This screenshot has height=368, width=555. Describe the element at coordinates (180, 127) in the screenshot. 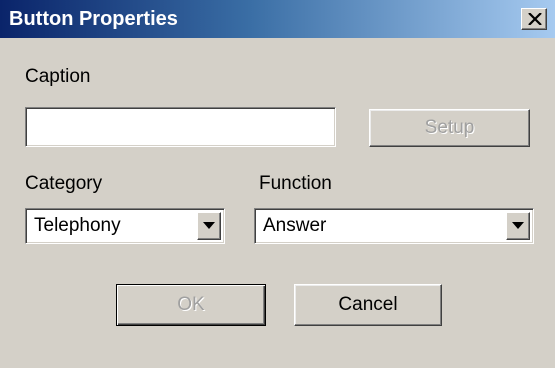

I see `caption-input` at that location.